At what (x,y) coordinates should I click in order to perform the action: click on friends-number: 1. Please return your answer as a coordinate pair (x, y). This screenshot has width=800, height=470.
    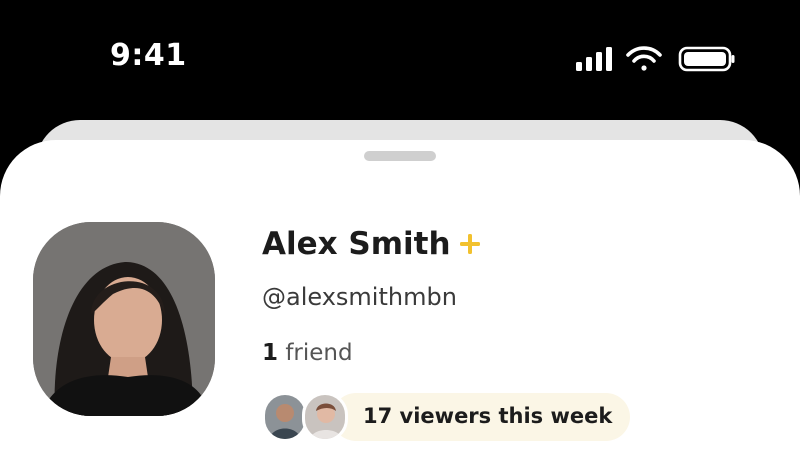
    Looking at the image, I should click on (270, 353).